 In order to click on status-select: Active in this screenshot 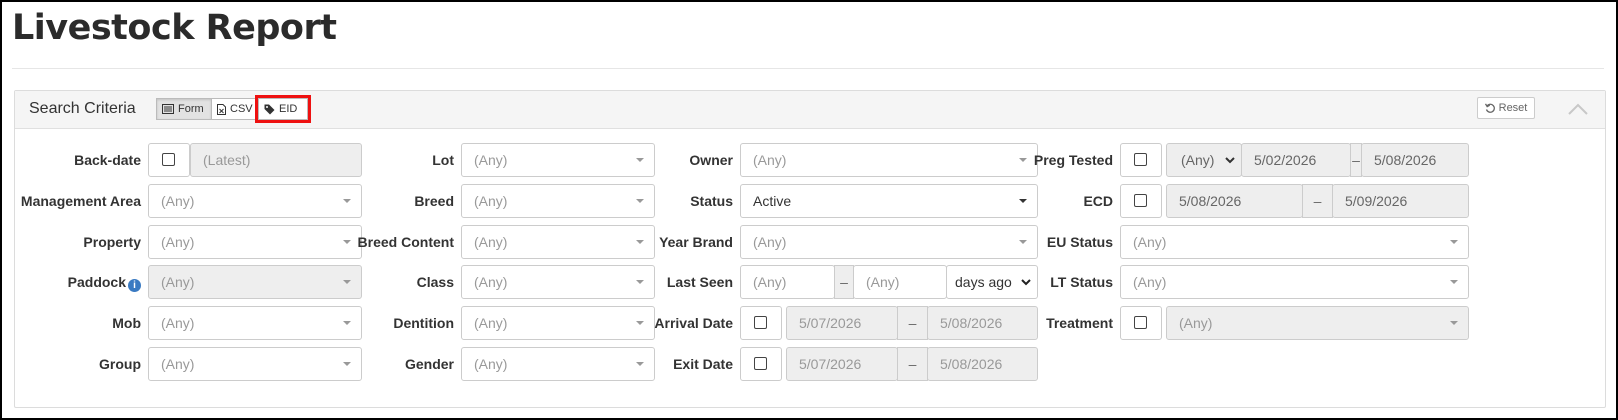, I will do `click(889, 201)`.